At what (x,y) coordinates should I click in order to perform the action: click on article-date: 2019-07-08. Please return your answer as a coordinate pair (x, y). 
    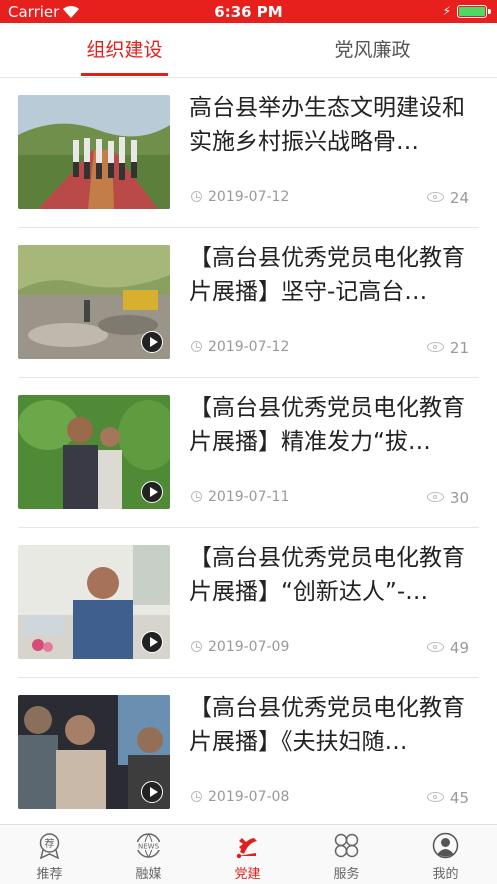
    Looking at the image, I should click on (240, 797).